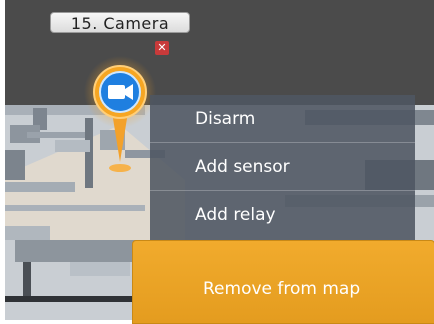  I want to click on remove-from-map-label: Remove from map, so click(282, 289).